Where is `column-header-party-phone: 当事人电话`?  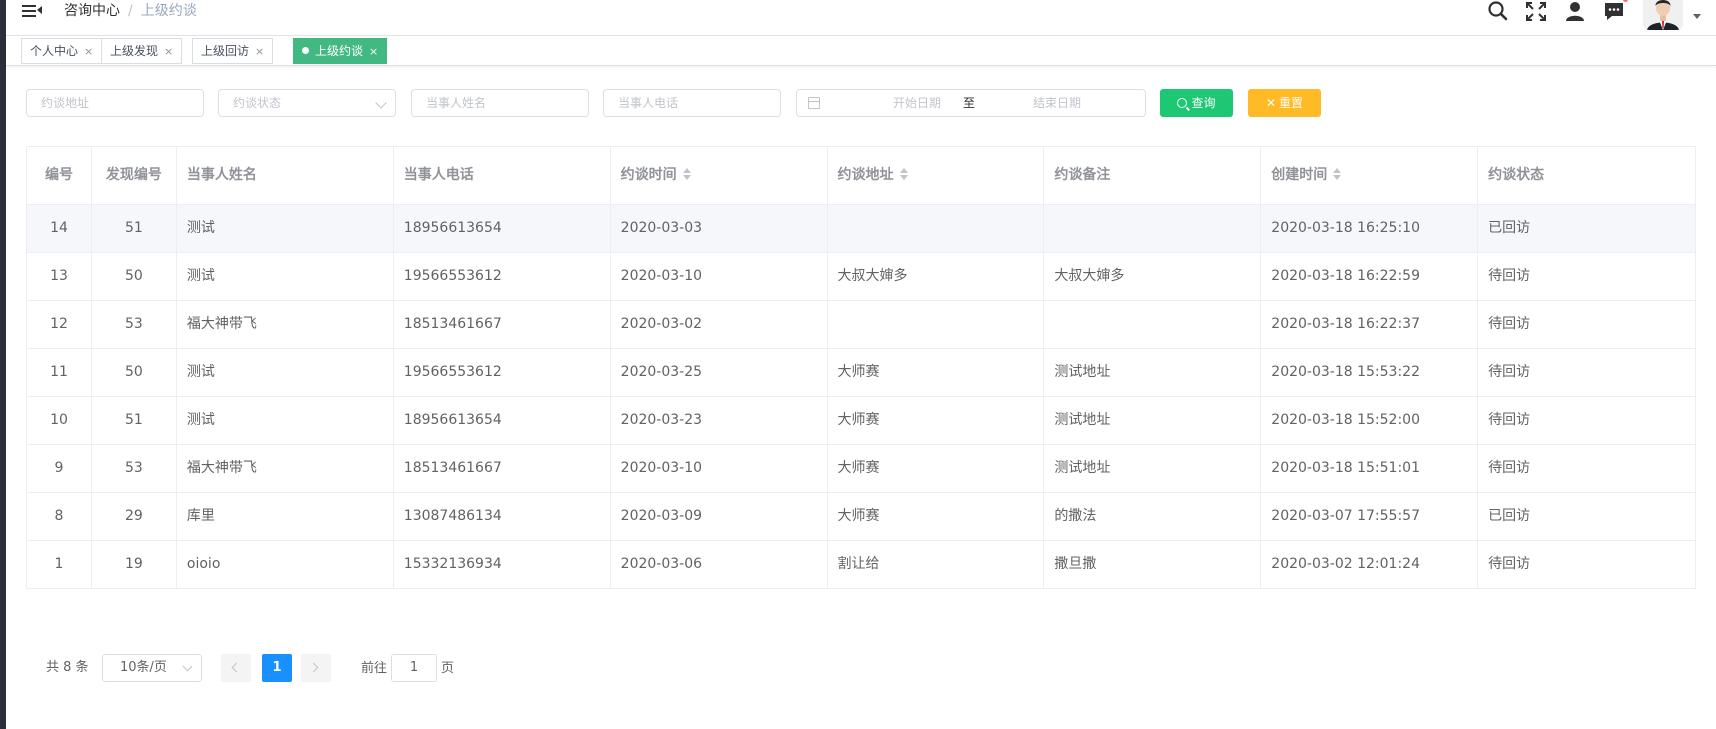
column-header-party-phone: 当事人电话 is located at coordinates (502, 175).